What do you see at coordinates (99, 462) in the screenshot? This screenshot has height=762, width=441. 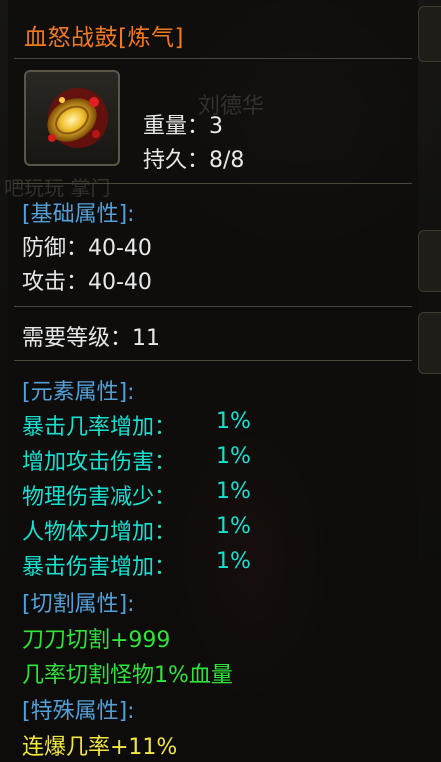 I see `elemental-stat-label: 增加攻击伤害：` at bounding box center [99, 462].